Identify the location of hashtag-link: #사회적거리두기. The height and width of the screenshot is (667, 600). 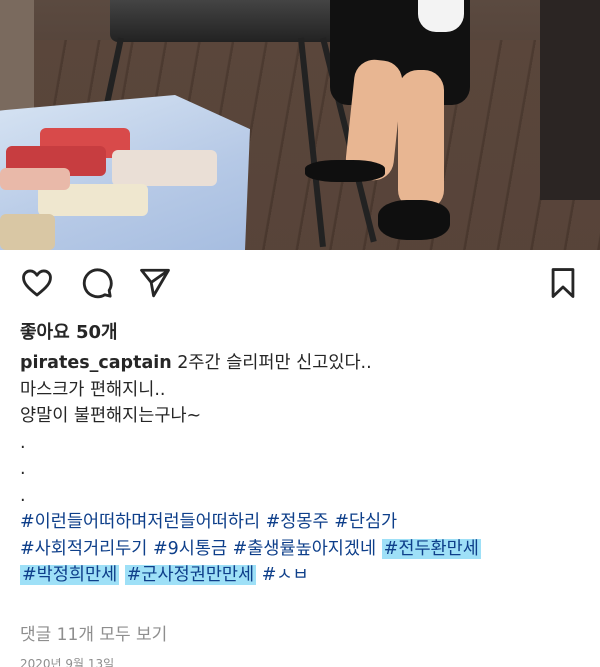
(83, 549).